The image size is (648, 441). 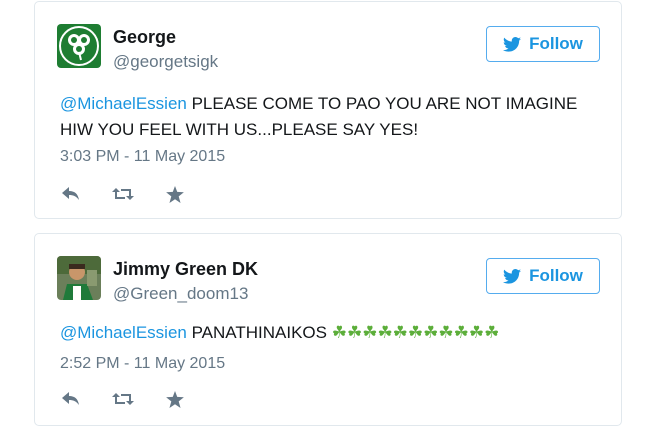 I want to click on user-handle: @Green_doom13, so click(x=180, y=294).